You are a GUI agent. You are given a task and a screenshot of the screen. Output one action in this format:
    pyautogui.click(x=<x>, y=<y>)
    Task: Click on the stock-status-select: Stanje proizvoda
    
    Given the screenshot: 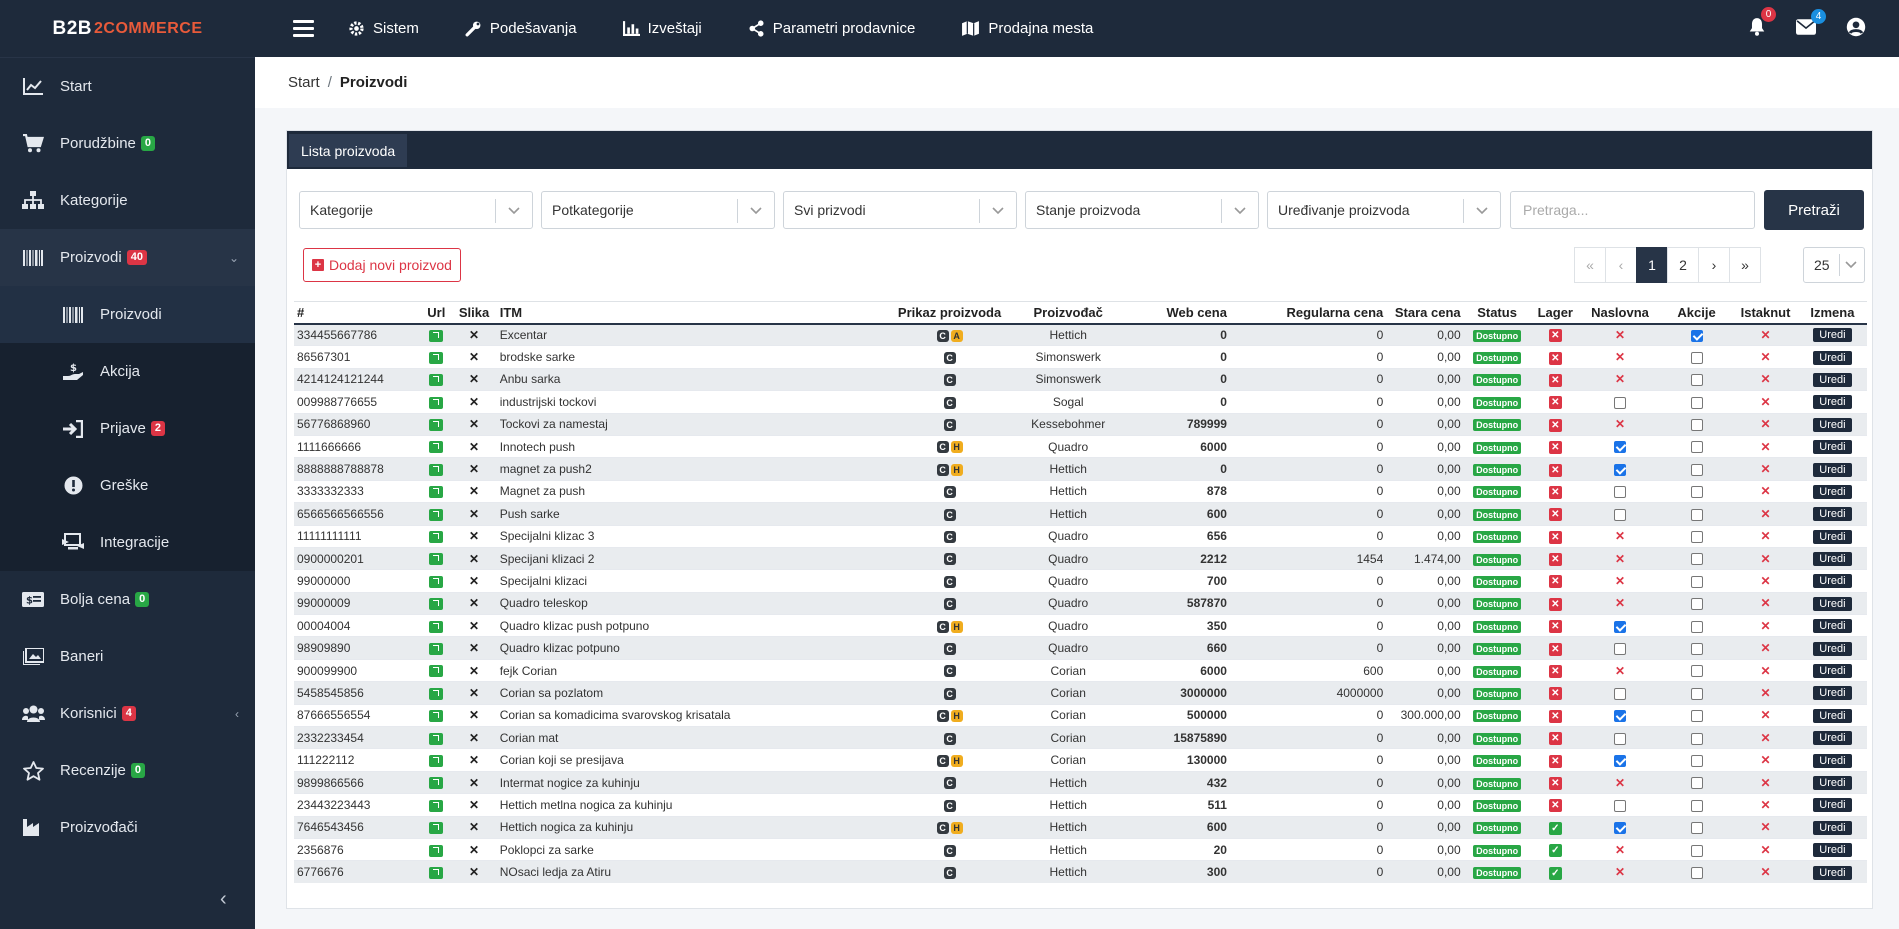 What is the action you would take?
    pyautogui.click(x=1142, y=210)
    